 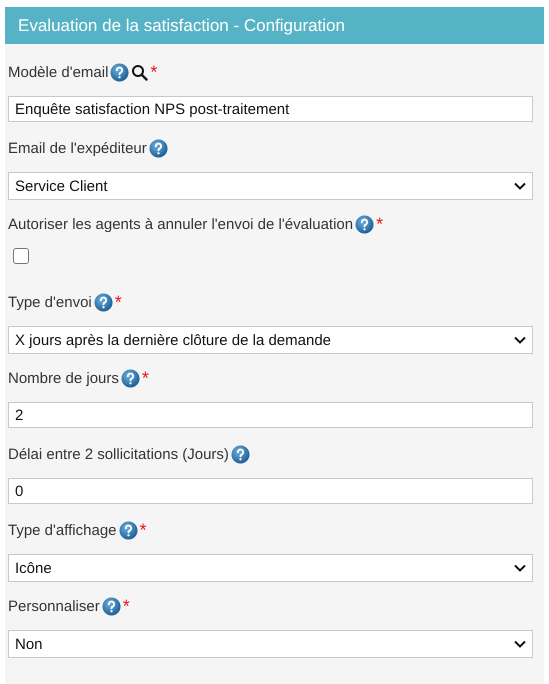 What do you see at coordinates (21, 256) in the screenshot?
I see `checkbox` at bounding box center [21, 256].